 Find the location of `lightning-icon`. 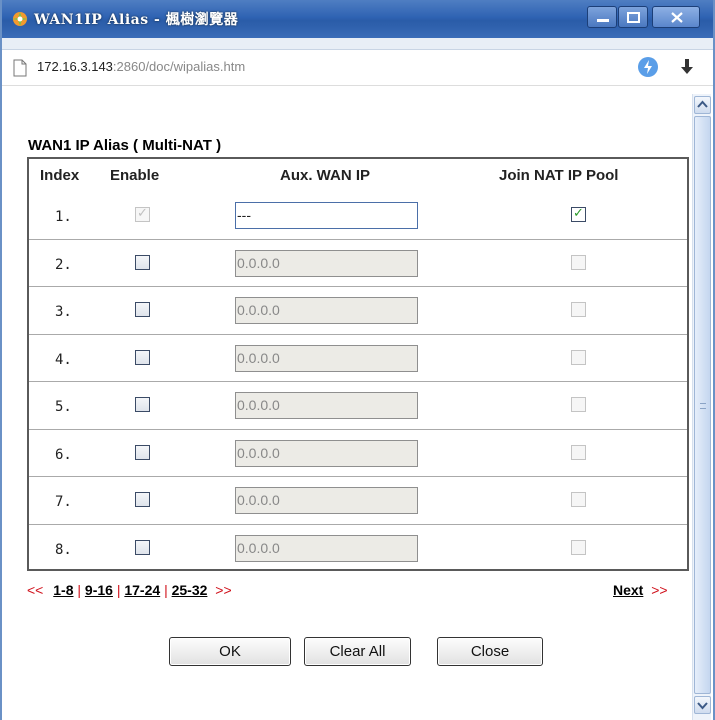

lightning-icon is located at coordinates (648, 67).